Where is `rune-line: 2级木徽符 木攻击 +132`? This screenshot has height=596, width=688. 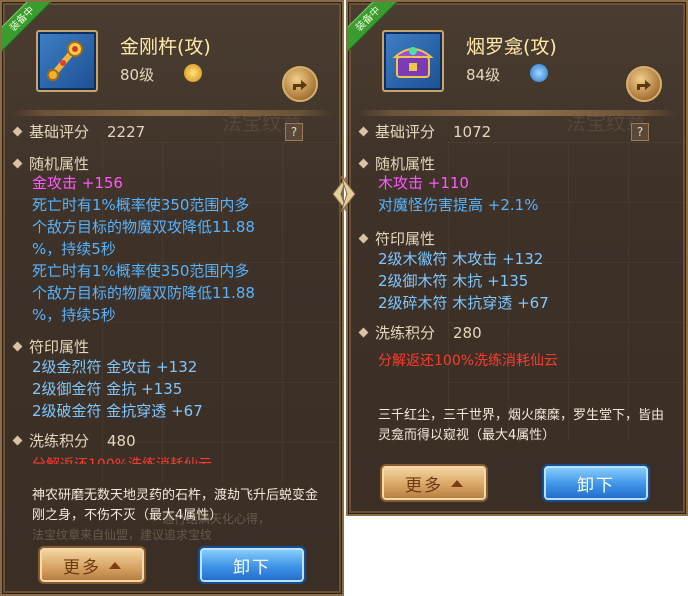 rune-line: 2级木徽符 木攻击 +132 is located at coordinates (461, 259).